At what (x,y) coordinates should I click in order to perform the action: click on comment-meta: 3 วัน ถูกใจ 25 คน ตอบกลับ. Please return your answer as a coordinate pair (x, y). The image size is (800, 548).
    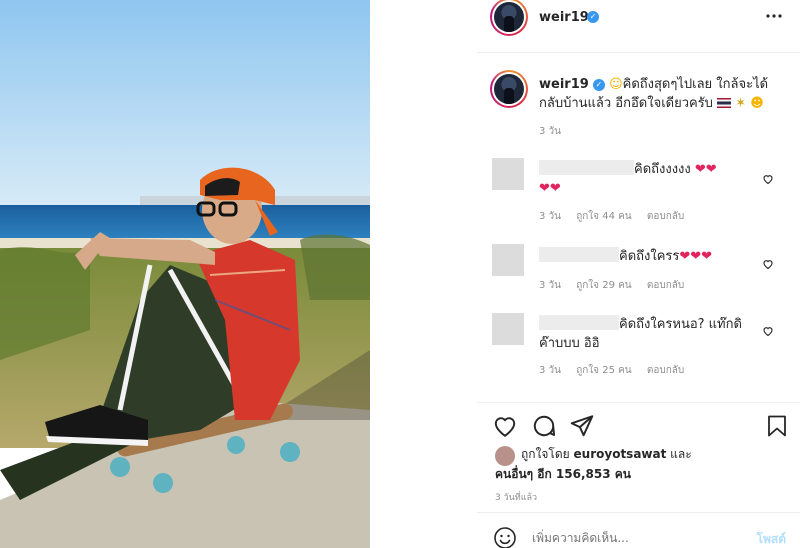
    Looking at the image, I should click on (617, 370).